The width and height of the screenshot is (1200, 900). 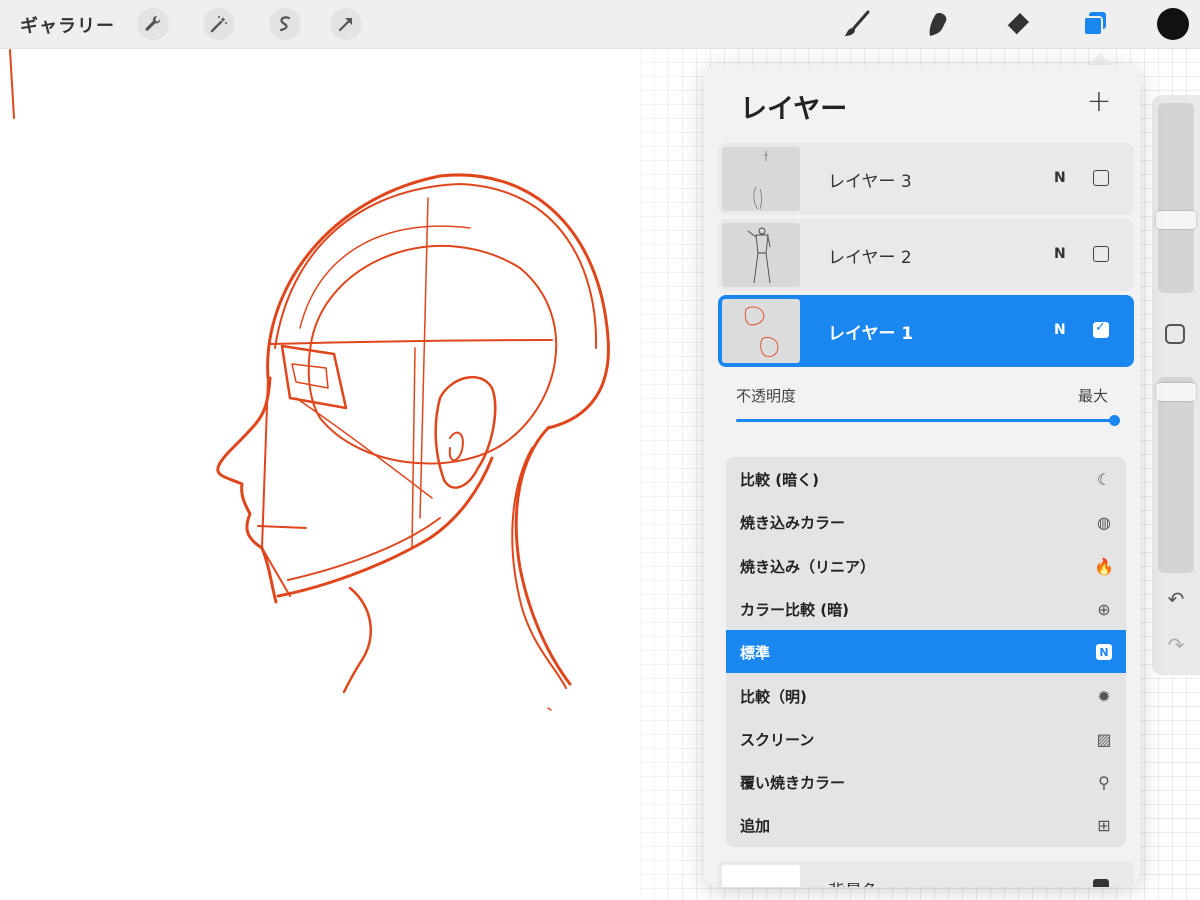 What do you see at coordinates (766, 396) in the screenshot?
I see `opacity-label: 不透明度` at bounding box center [766, 396].